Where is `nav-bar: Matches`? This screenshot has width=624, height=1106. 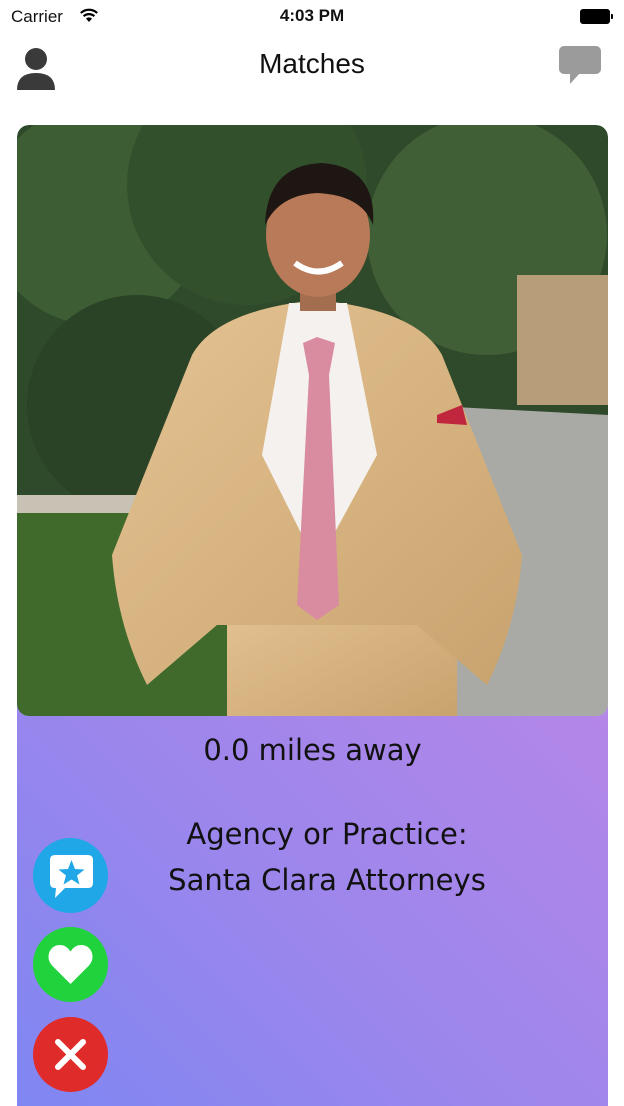
nav-bar: Matches is located at coordinates (312, 67).